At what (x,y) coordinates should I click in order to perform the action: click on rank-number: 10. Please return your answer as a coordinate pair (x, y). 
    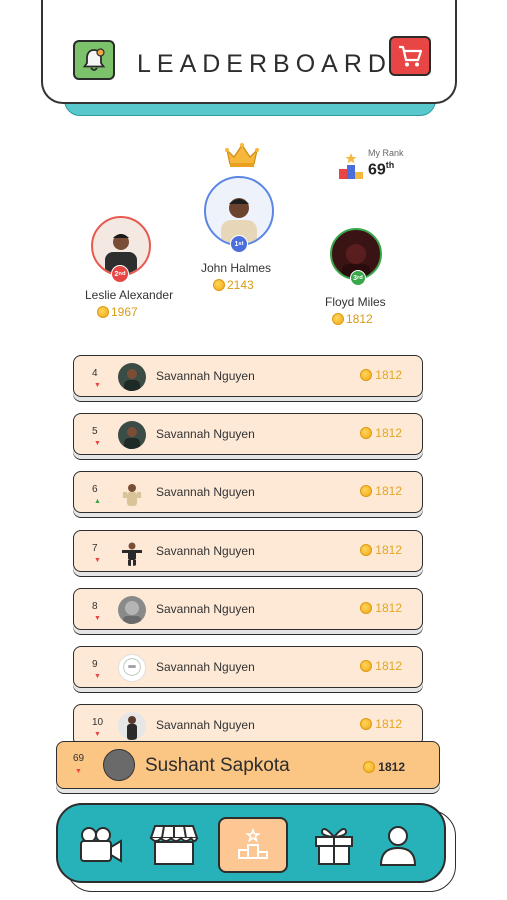
    Looking at the image, I should click on (98, 722).